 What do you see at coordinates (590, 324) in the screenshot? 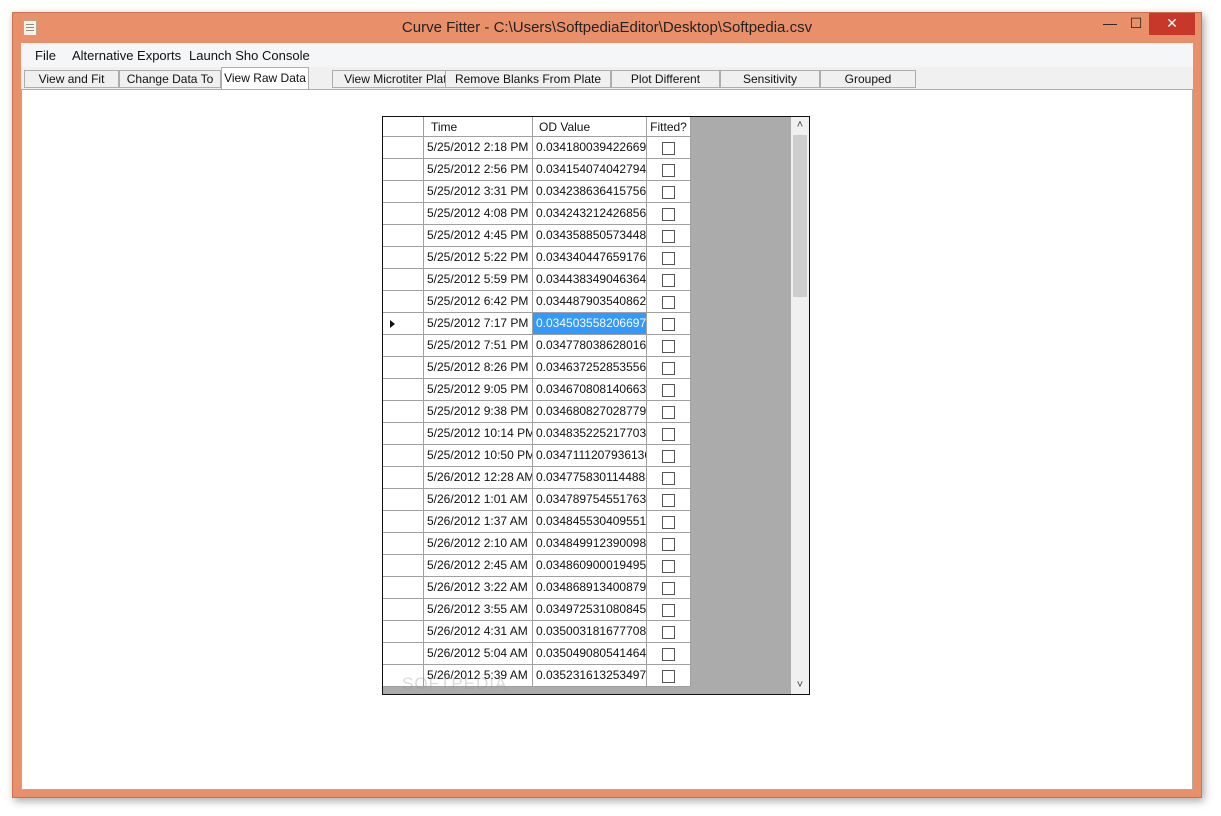
I see `cell-od-value: 0.0345035582066975` at bounding box center [590, 324].